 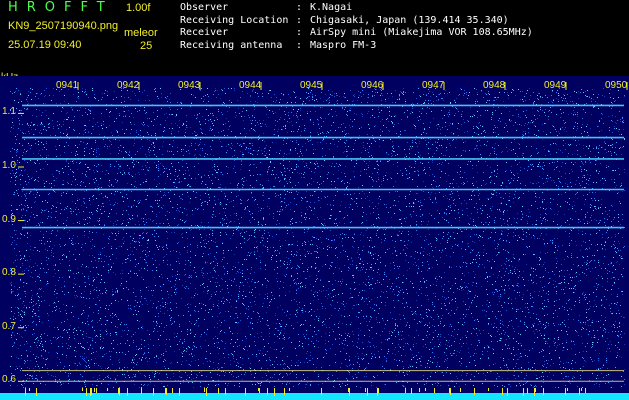 What do you see at coordinates (555, 85) in the screenshot?
I see `time-tick-label: 0949` at bounding box center [555, 85].